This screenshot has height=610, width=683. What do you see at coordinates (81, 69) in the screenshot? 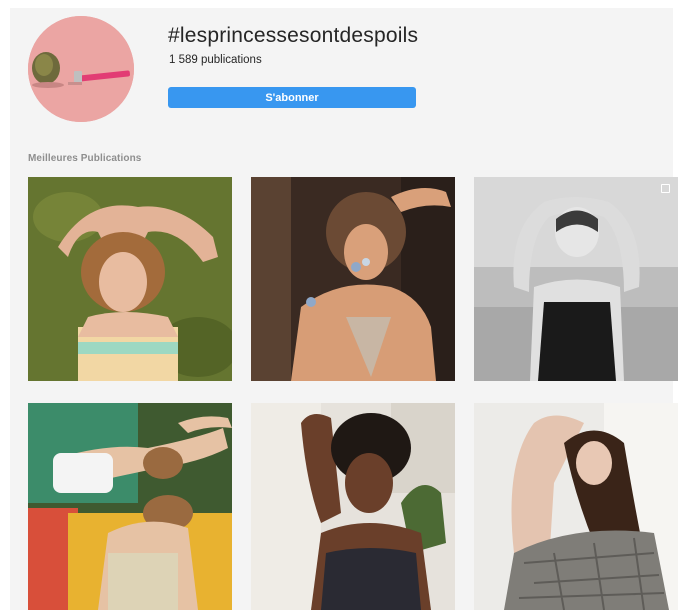
I see `hashtag-avatar` at bounding box center [81, 69].